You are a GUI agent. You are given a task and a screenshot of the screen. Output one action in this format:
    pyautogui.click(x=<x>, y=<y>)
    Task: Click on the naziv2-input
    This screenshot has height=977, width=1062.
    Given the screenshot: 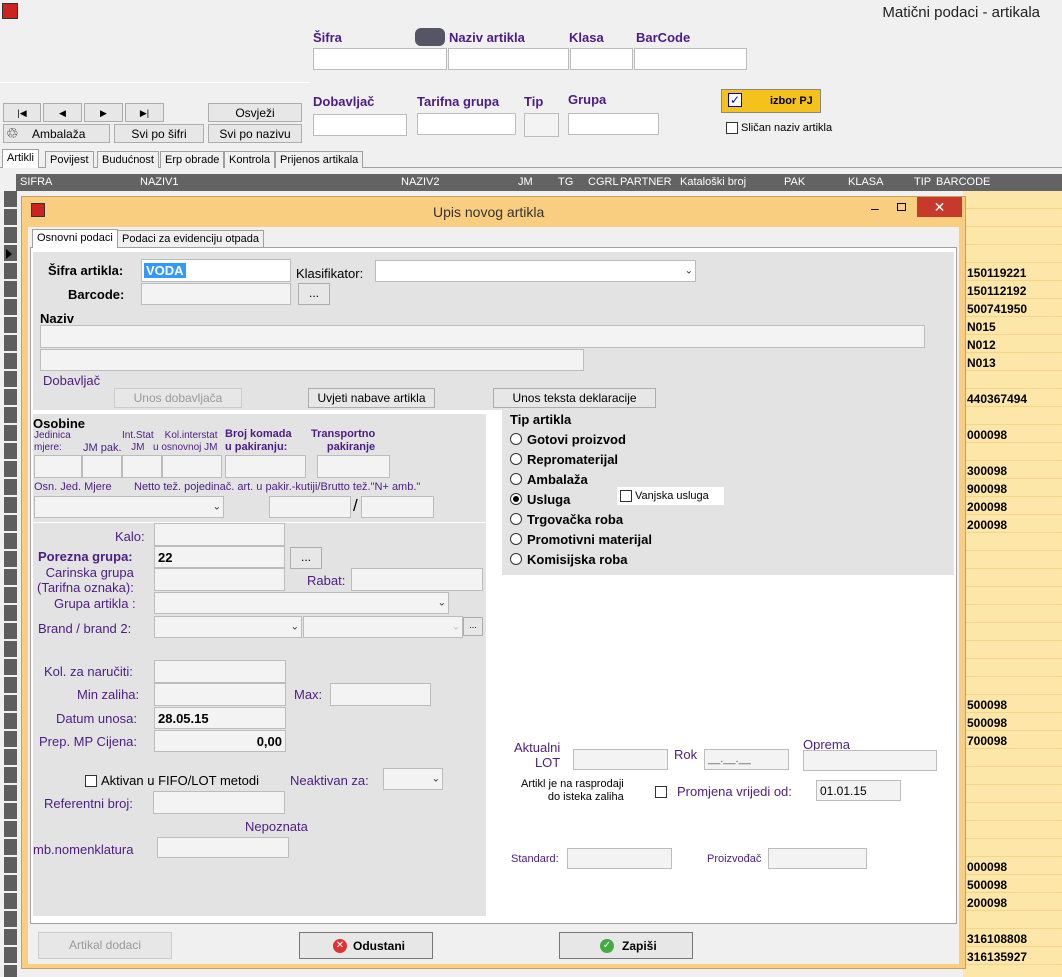 What is the action you would take?
    pyautogui.click(x=312, y=360)
    